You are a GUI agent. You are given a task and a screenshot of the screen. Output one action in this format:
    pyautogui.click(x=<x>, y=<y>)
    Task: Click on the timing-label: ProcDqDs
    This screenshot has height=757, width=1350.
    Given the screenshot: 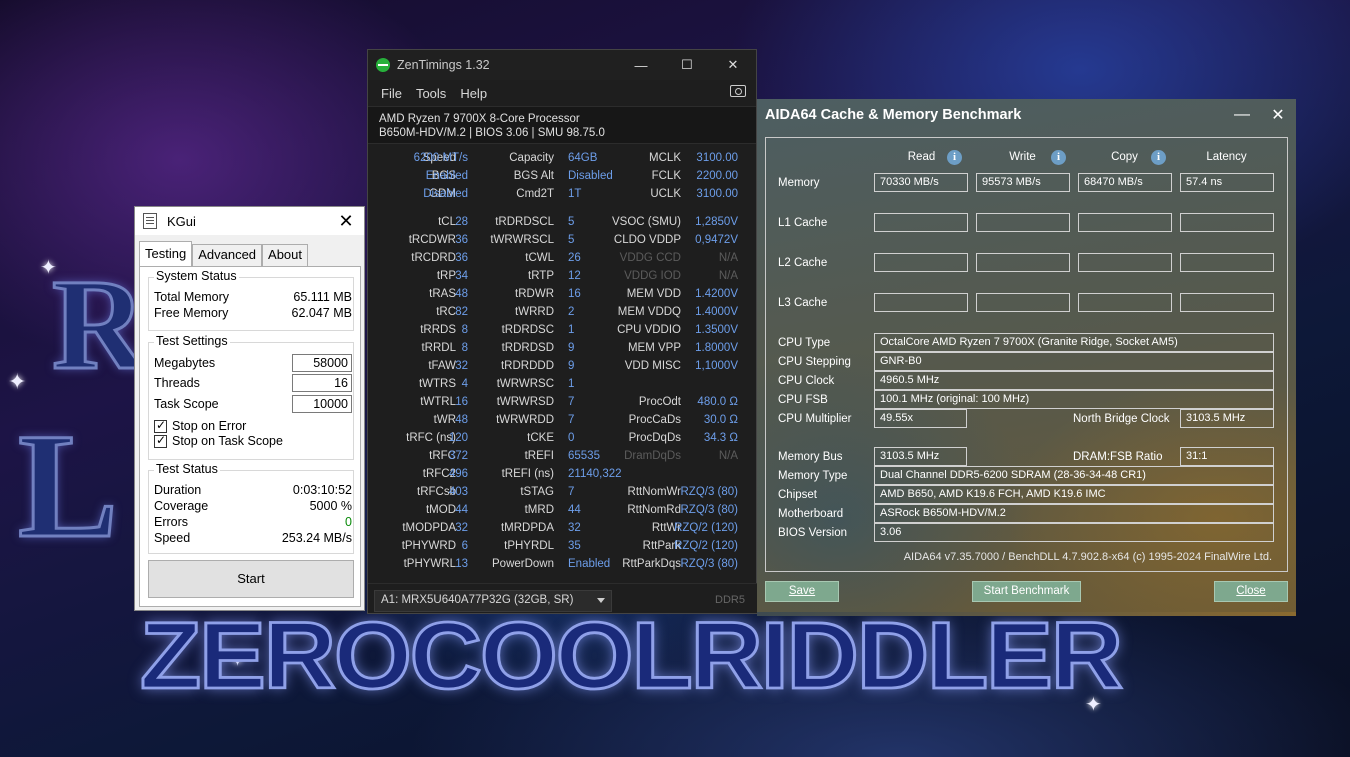 What is the action you would take?
    pyautogui.click(x=654, y=438)
    